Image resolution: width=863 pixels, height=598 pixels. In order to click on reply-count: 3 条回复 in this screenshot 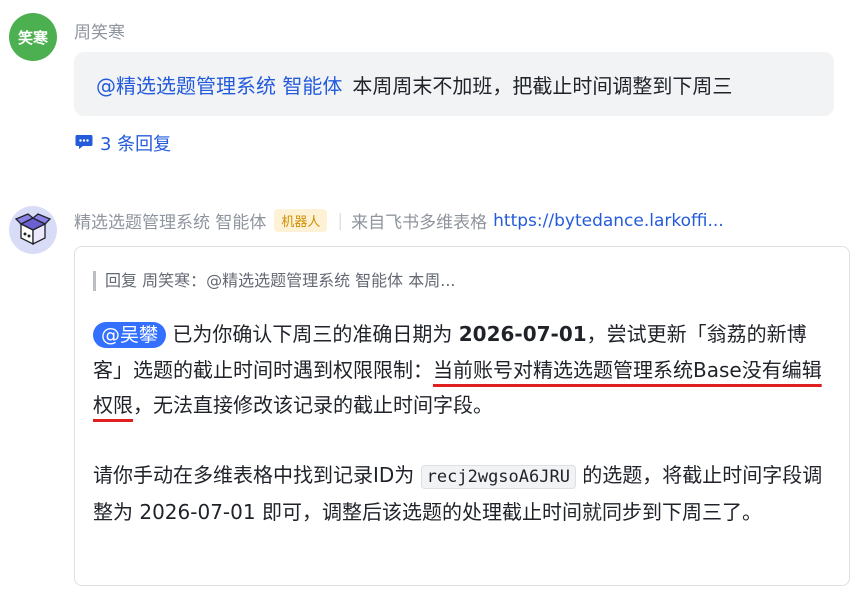, I will do `click(136, 144)`.